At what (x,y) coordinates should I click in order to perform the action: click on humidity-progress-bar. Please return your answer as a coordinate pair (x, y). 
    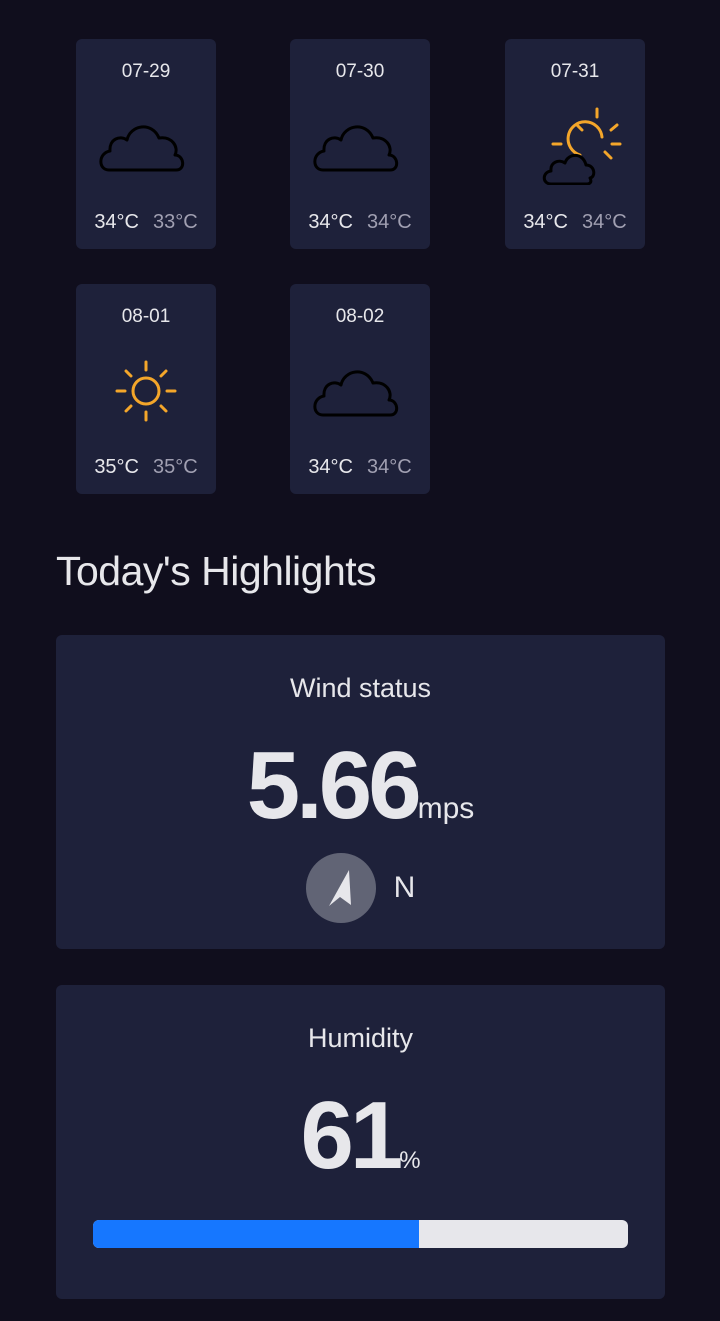
    Looking at the image, I should click on (360, 1234).